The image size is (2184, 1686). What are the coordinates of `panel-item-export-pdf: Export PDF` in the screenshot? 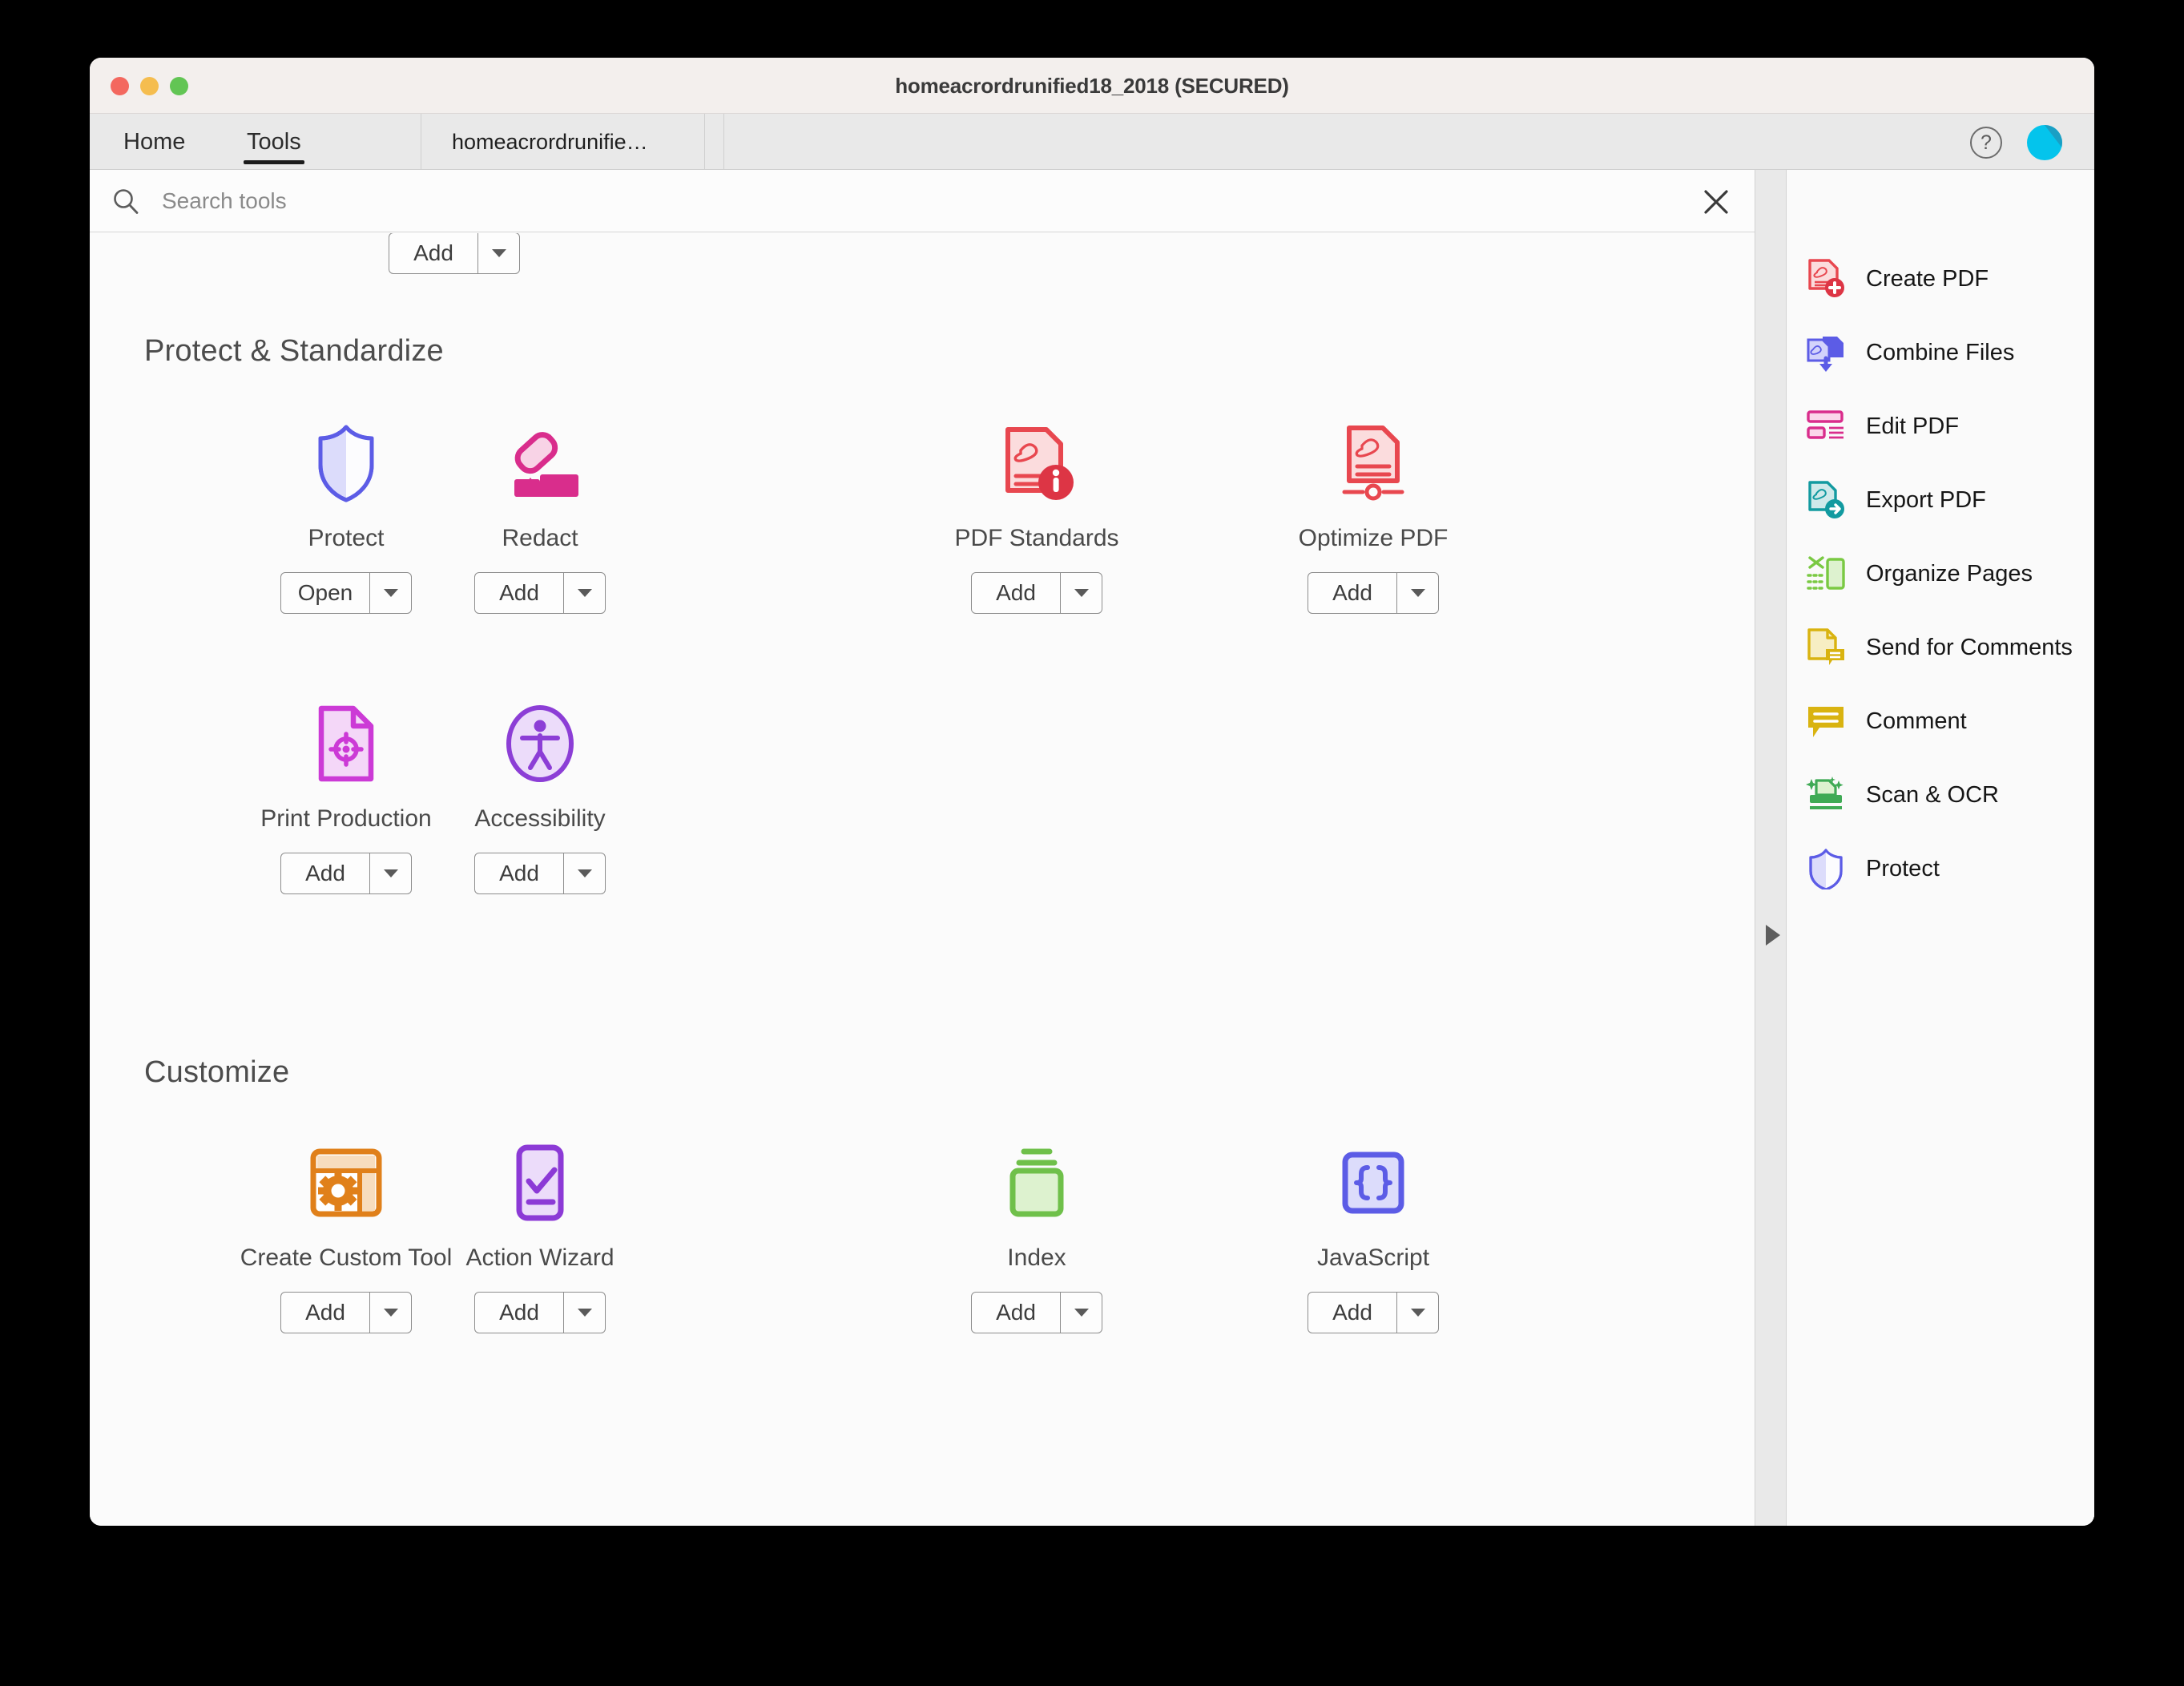 It's located at (1943, 500).